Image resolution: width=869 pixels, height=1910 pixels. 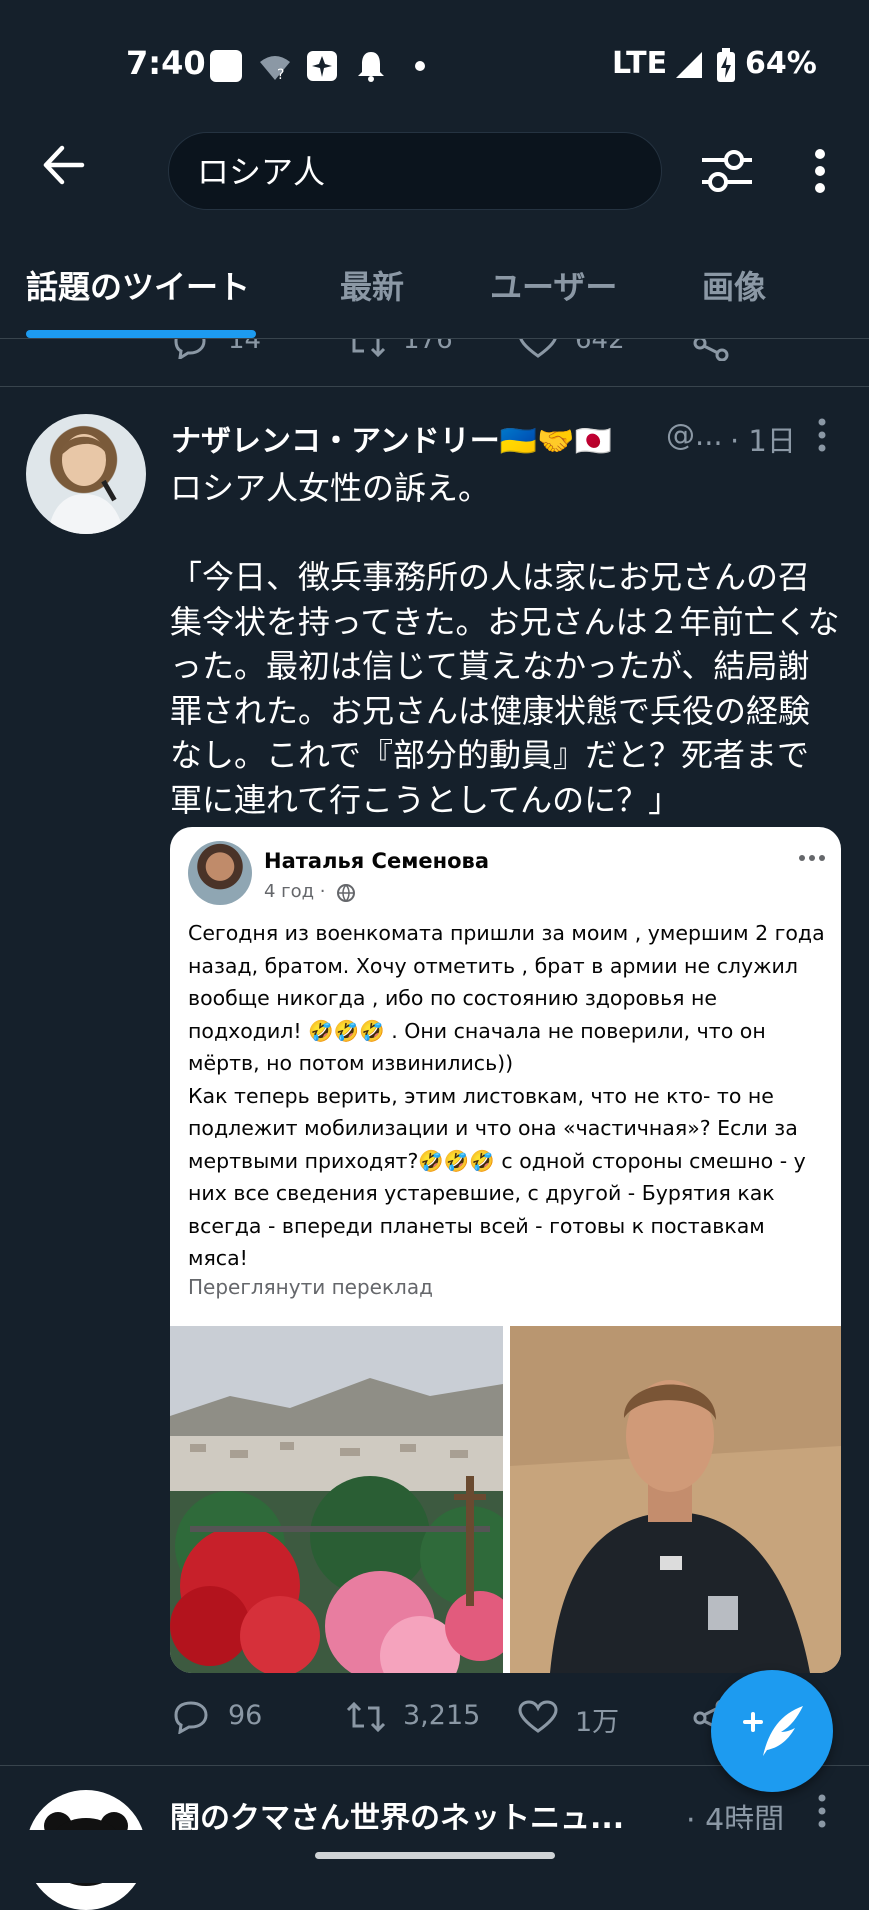 I want to click on home-indicator, so click(x=435, y=1855).